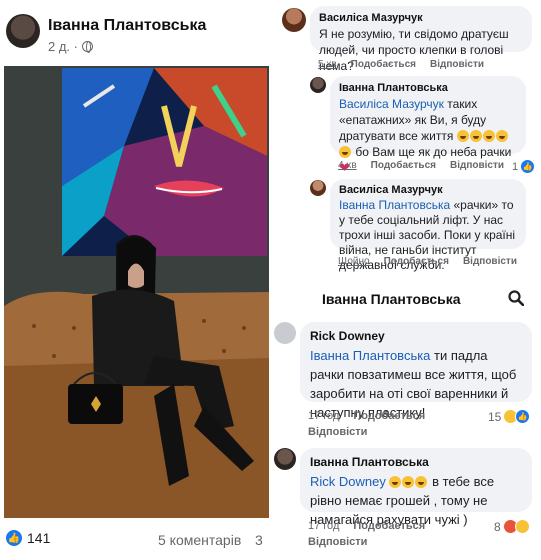 This screenshot has height=560, width=541. I want to click on comment-text: бо Вам ще як до неба рачки, so click(433, 152).